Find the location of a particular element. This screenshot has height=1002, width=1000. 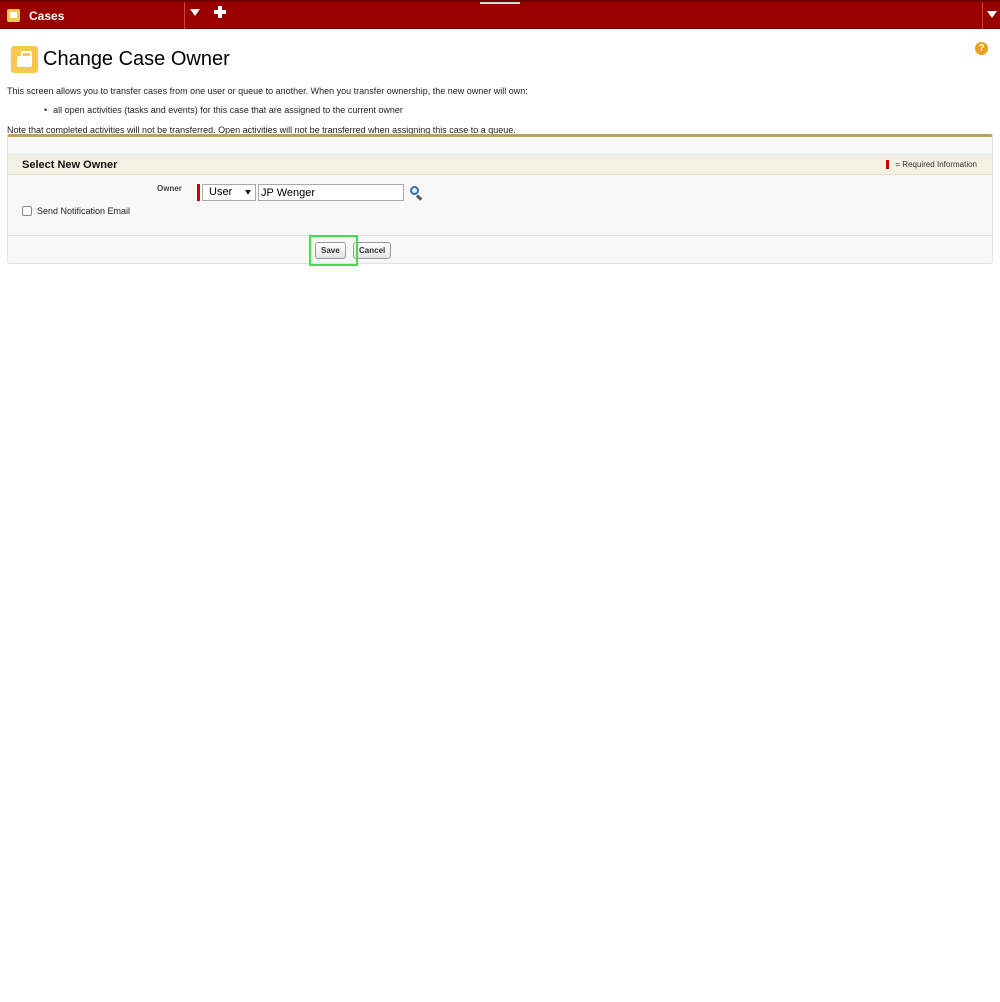

lookup-icon is located at coordinates (416, 193).